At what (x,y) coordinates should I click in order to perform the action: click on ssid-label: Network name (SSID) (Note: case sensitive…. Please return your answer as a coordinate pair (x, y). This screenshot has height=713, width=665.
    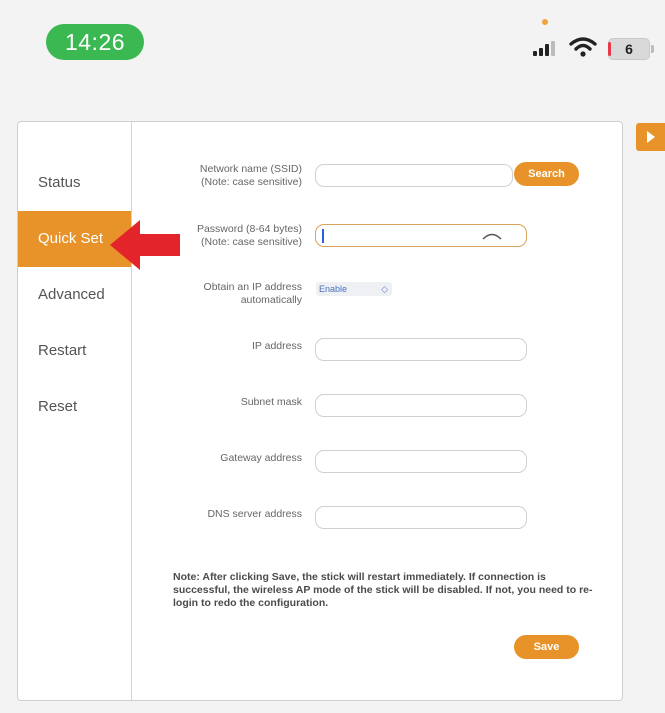
    Looking at the image, I should click on (250, 175).